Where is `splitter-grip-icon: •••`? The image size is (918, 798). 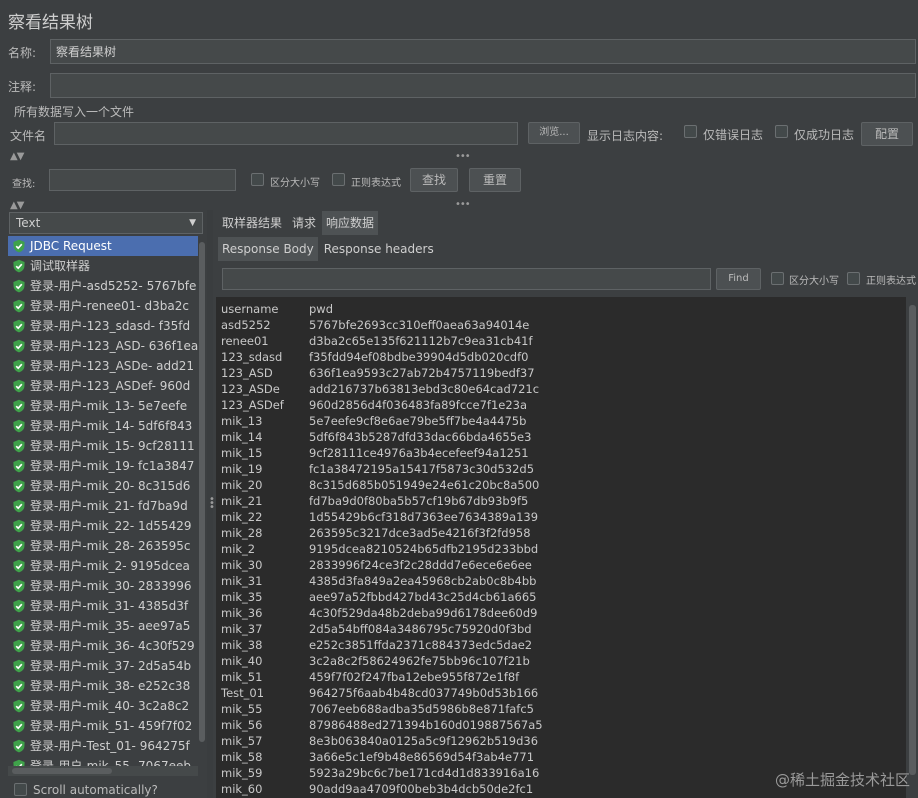
splitter-grip-icon: ••• is located at coordinates (463, 156).